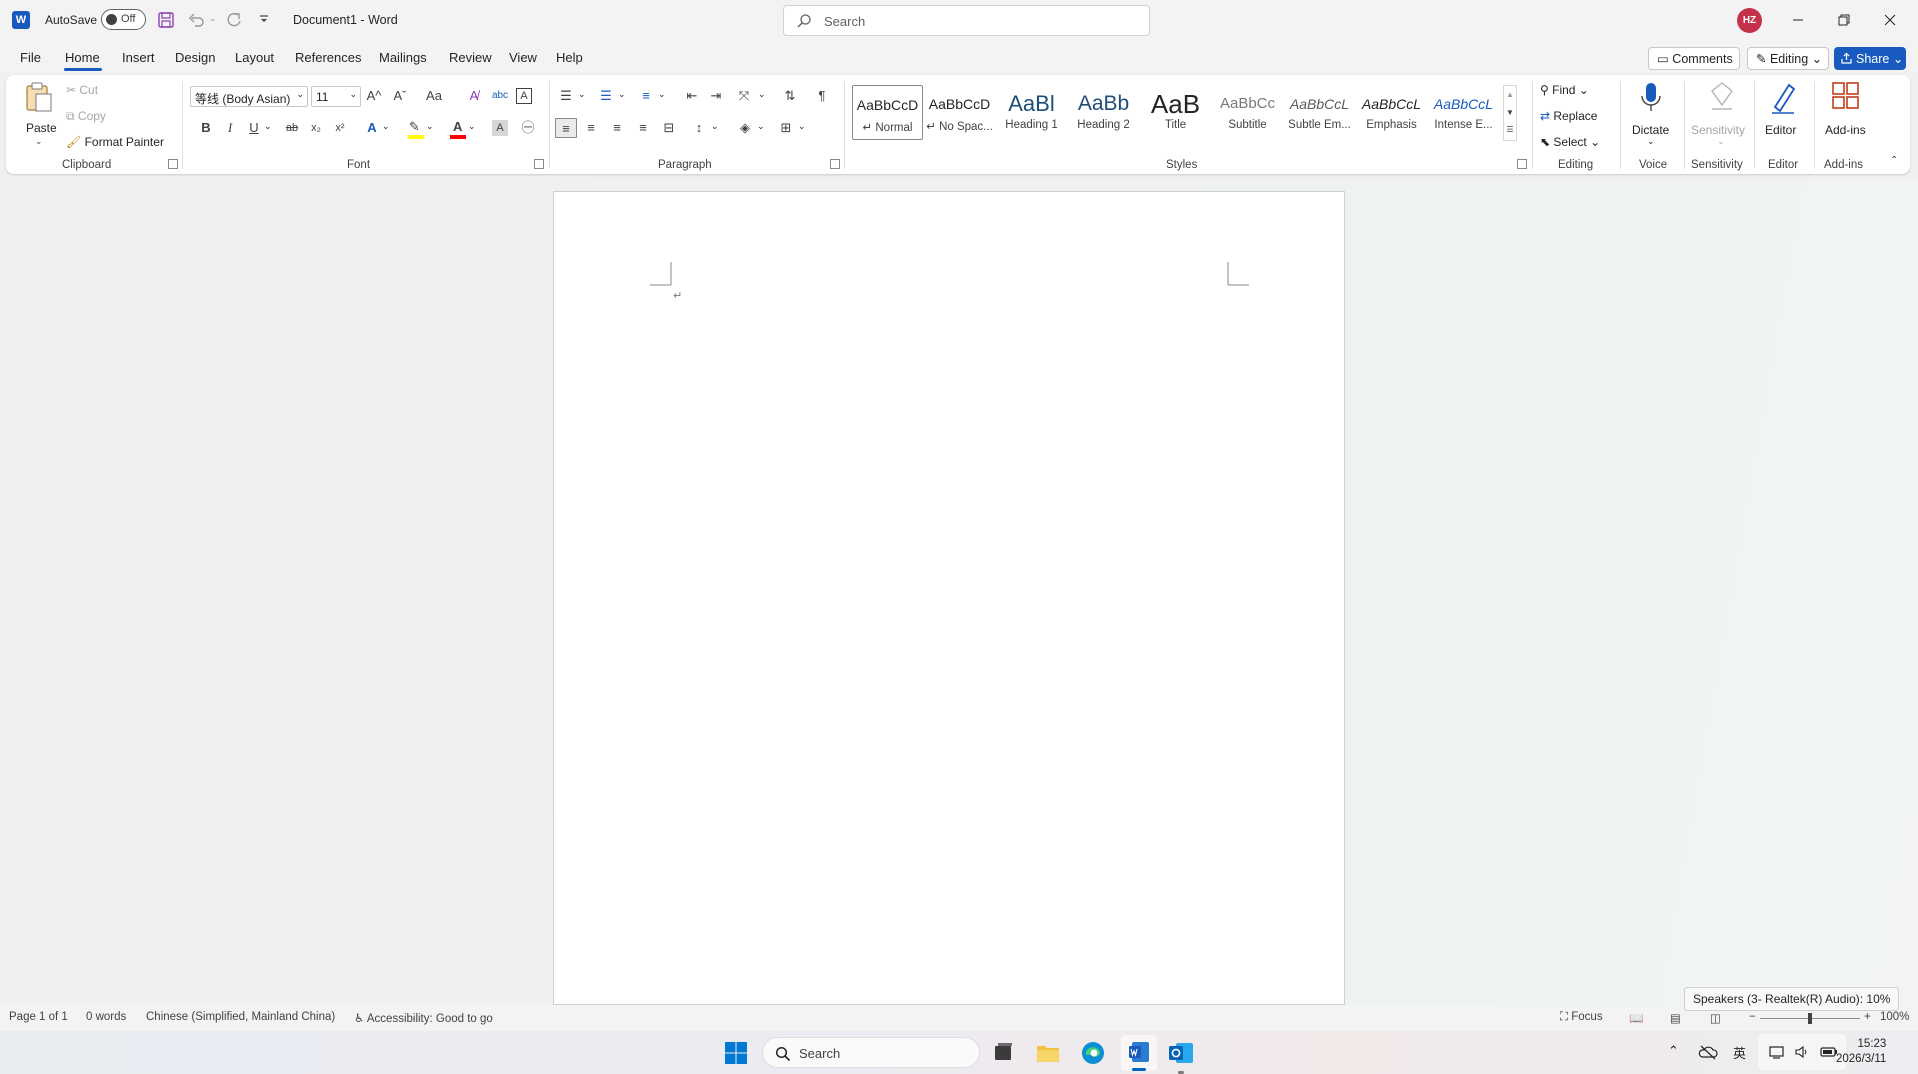  Describe the element at coordinates (1391, 112) in the screenshot. I see `style-emphasis: AaBbCcL Emphasis` at that location.